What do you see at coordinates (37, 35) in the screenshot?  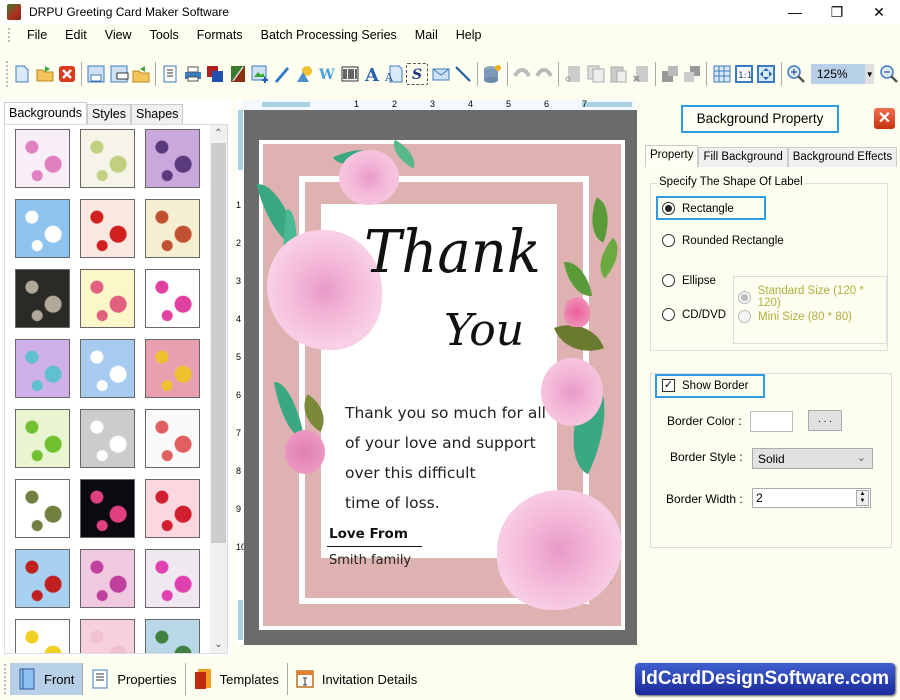 I see `menu-file: File` at bounding box center [37, 35].